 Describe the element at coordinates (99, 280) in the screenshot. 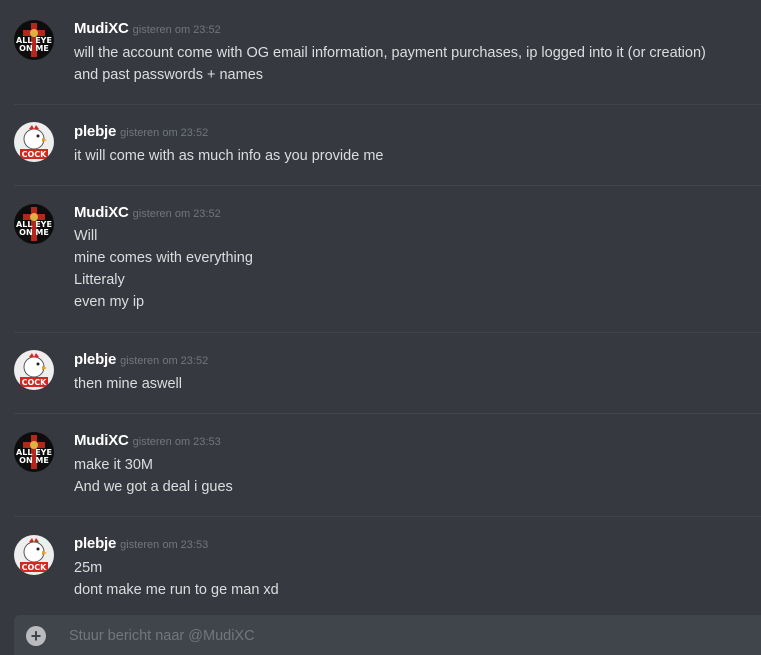

I see `message-line: Litteraly` at that location.